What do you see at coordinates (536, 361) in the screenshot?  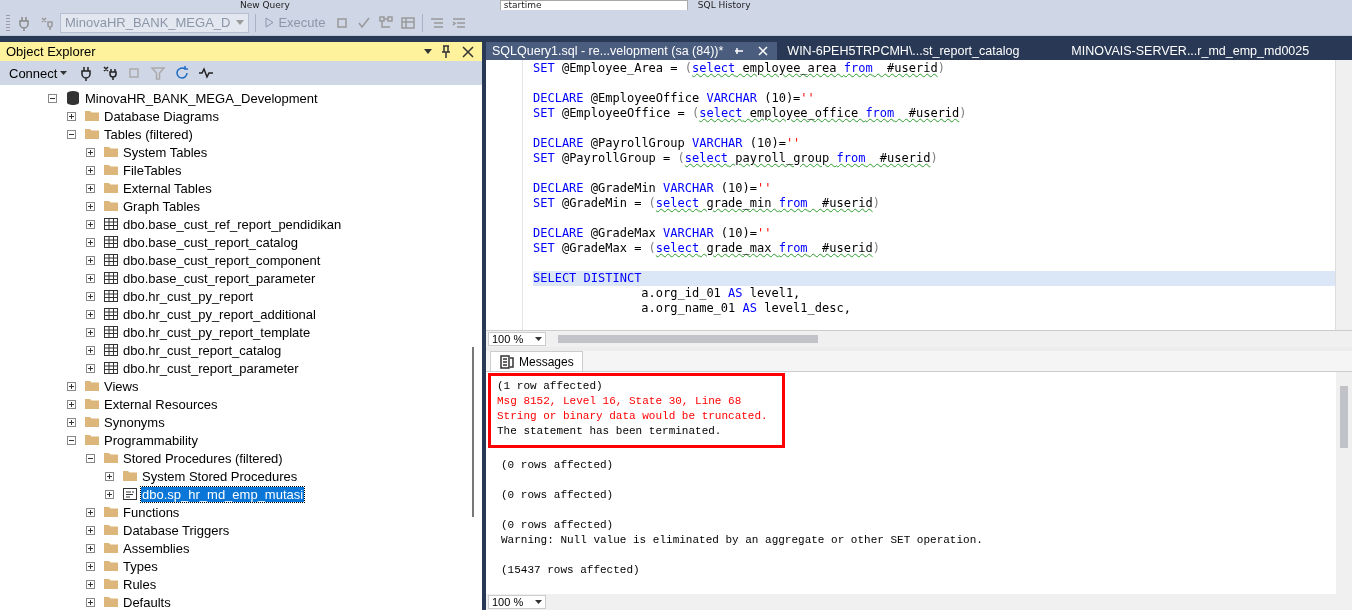 I see `messages-tab: Messages` at bounding box center [536, 361].